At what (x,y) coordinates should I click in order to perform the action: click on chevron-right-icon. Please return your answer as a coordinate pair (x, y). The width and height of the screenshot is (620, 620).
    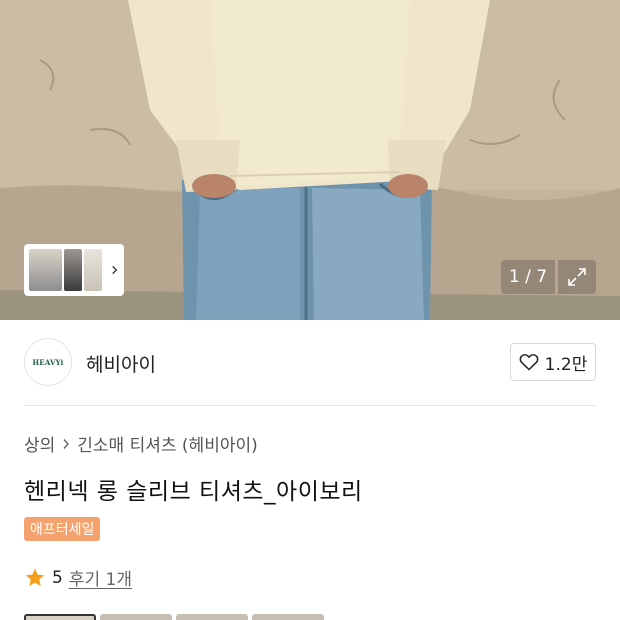
    Looking at the image, I should click on (66, 443).